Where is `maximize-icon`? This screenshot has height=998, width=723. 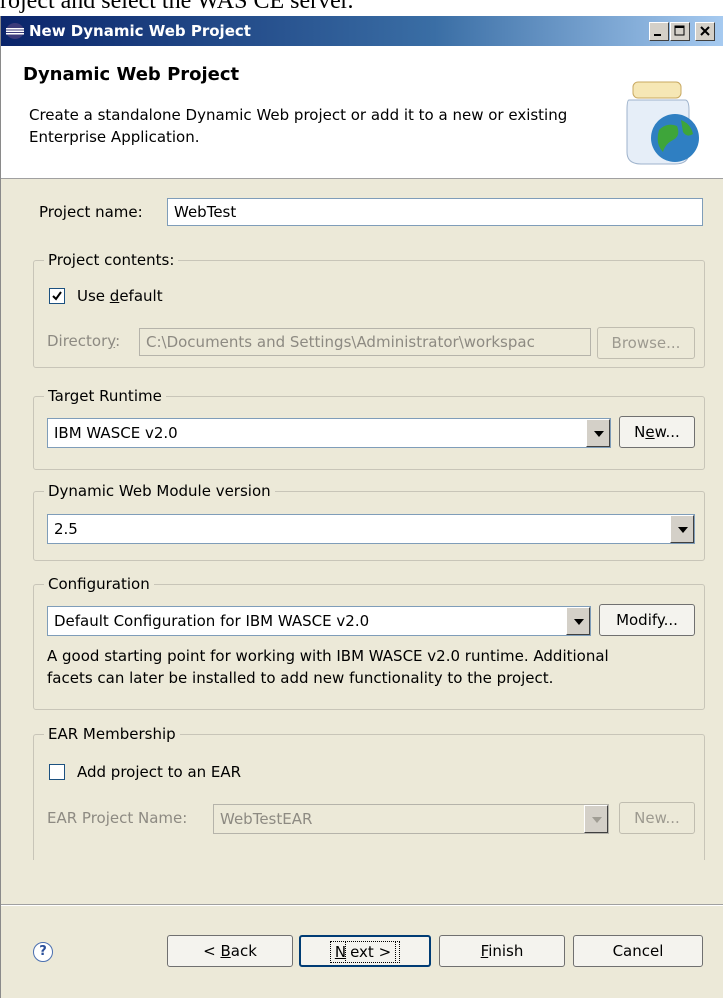 maximize-icon is located at coordinates (679, 30).